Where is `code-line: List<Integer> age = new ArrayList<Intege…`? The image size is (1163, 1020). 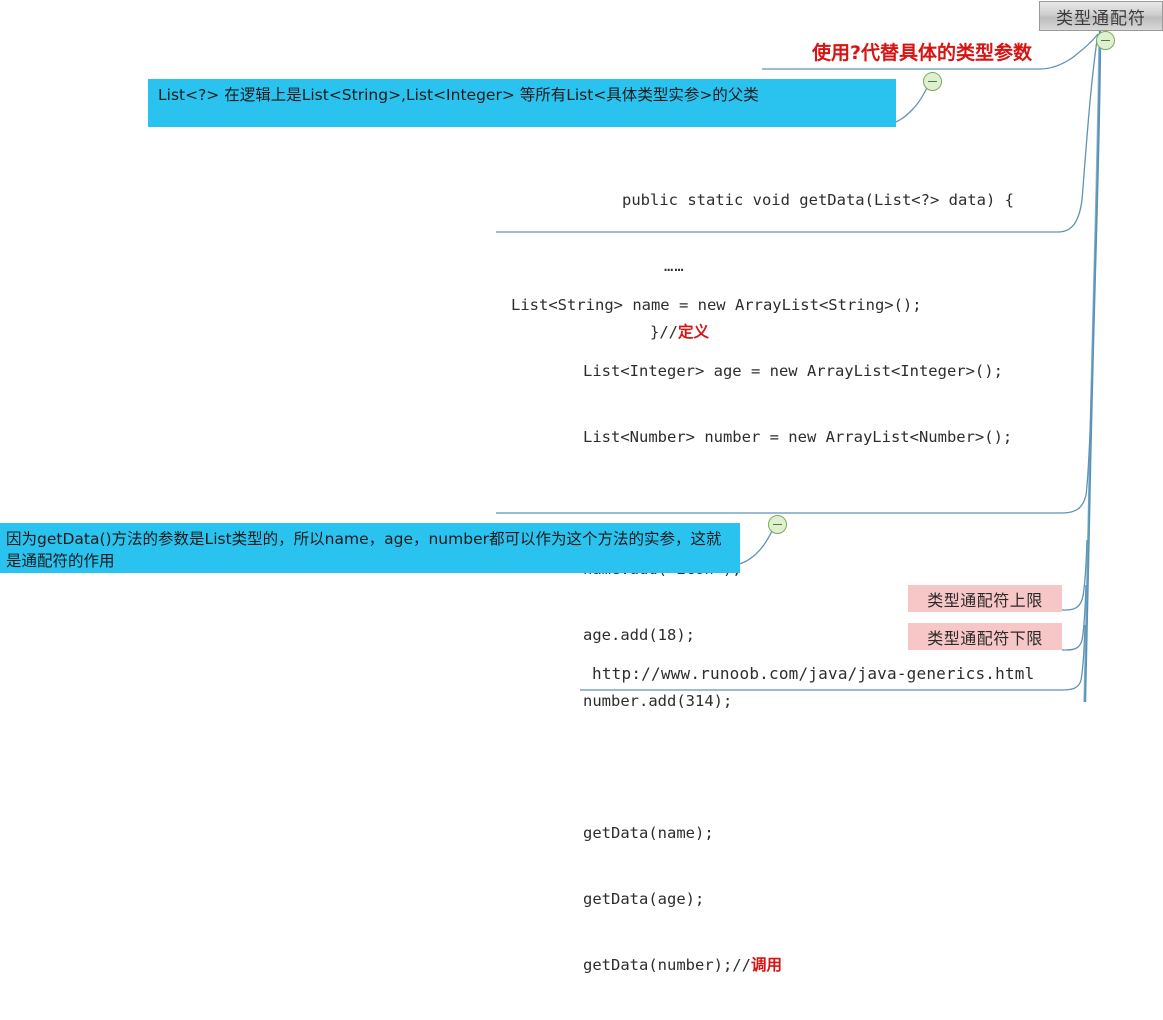 code-line: List<Integer> age = new ArrayList<Intege… is located at coordinates (793, 371).